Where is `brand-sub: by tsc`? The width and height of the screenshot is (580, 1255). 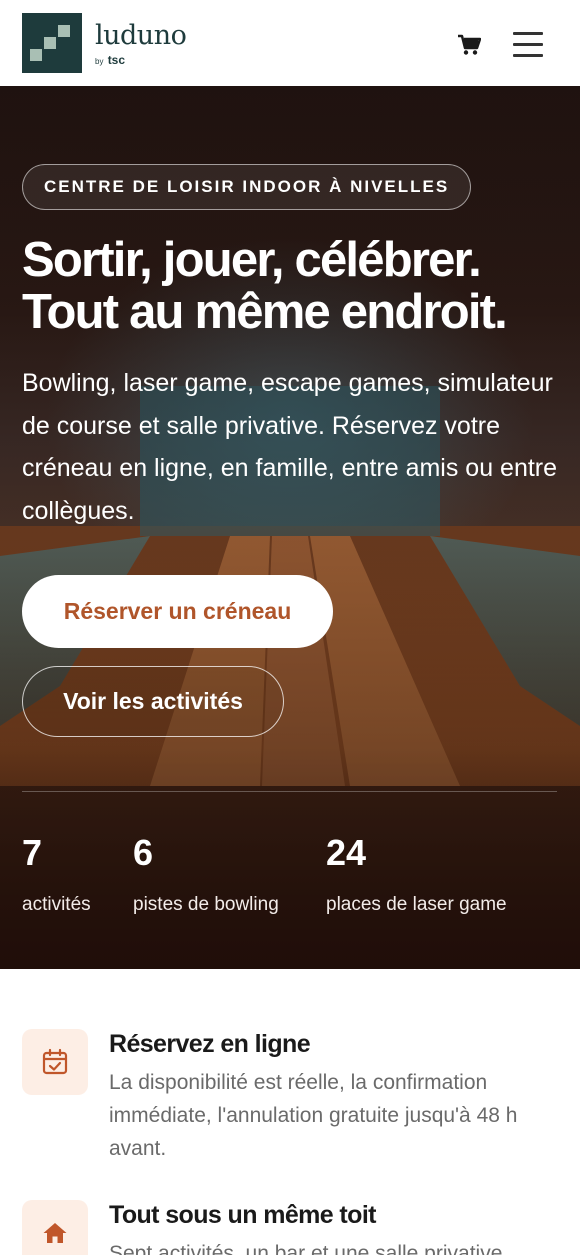
brand-sub: by tsc is located at coordinates (110, 60).